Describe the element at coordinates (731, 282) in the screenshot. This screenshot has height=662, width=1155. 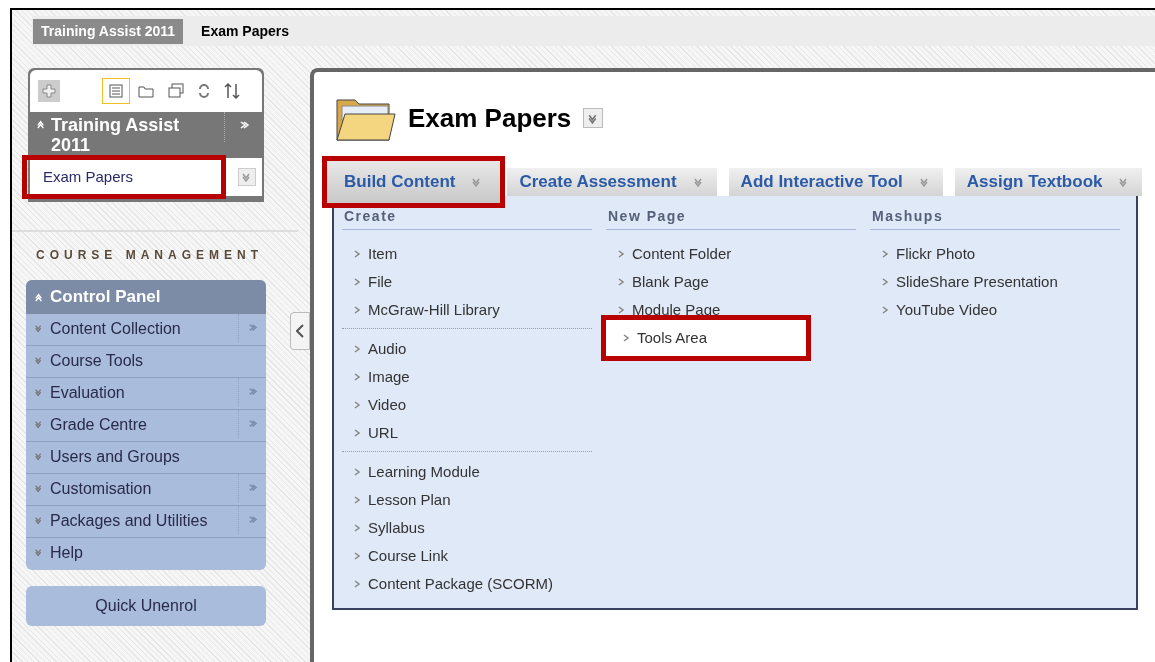
I see `menu-item: Blank Page` at that location.